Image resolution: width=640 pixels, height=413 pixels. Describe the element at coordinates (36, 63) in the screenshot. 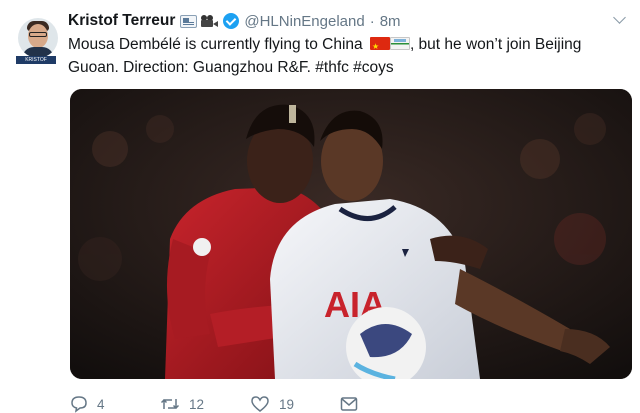

I see `avatar-banner: KRISTOF TERREUR` at that location.